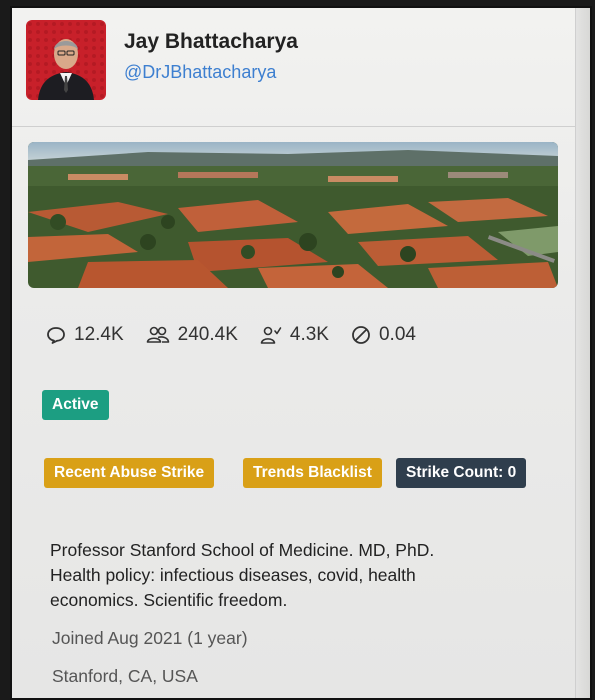 This screenshot has height=700, width=595. I want to click on slash-circle-icon, so click(361, 335).